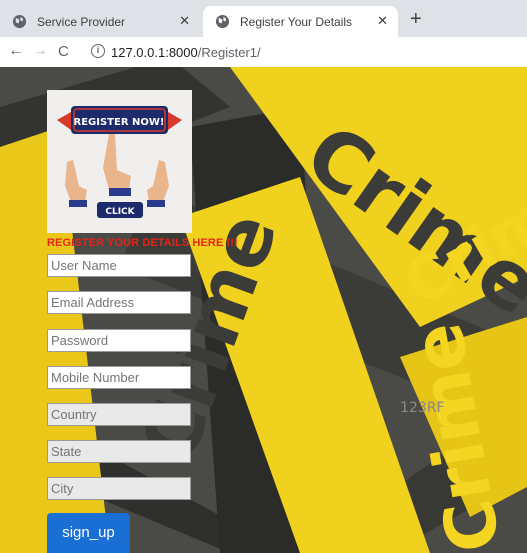  What do you see at coordinates (154, 52) in the screenshot?
I see `url-host: 127.0.0.1:8000` at bounding box center [154, 52].